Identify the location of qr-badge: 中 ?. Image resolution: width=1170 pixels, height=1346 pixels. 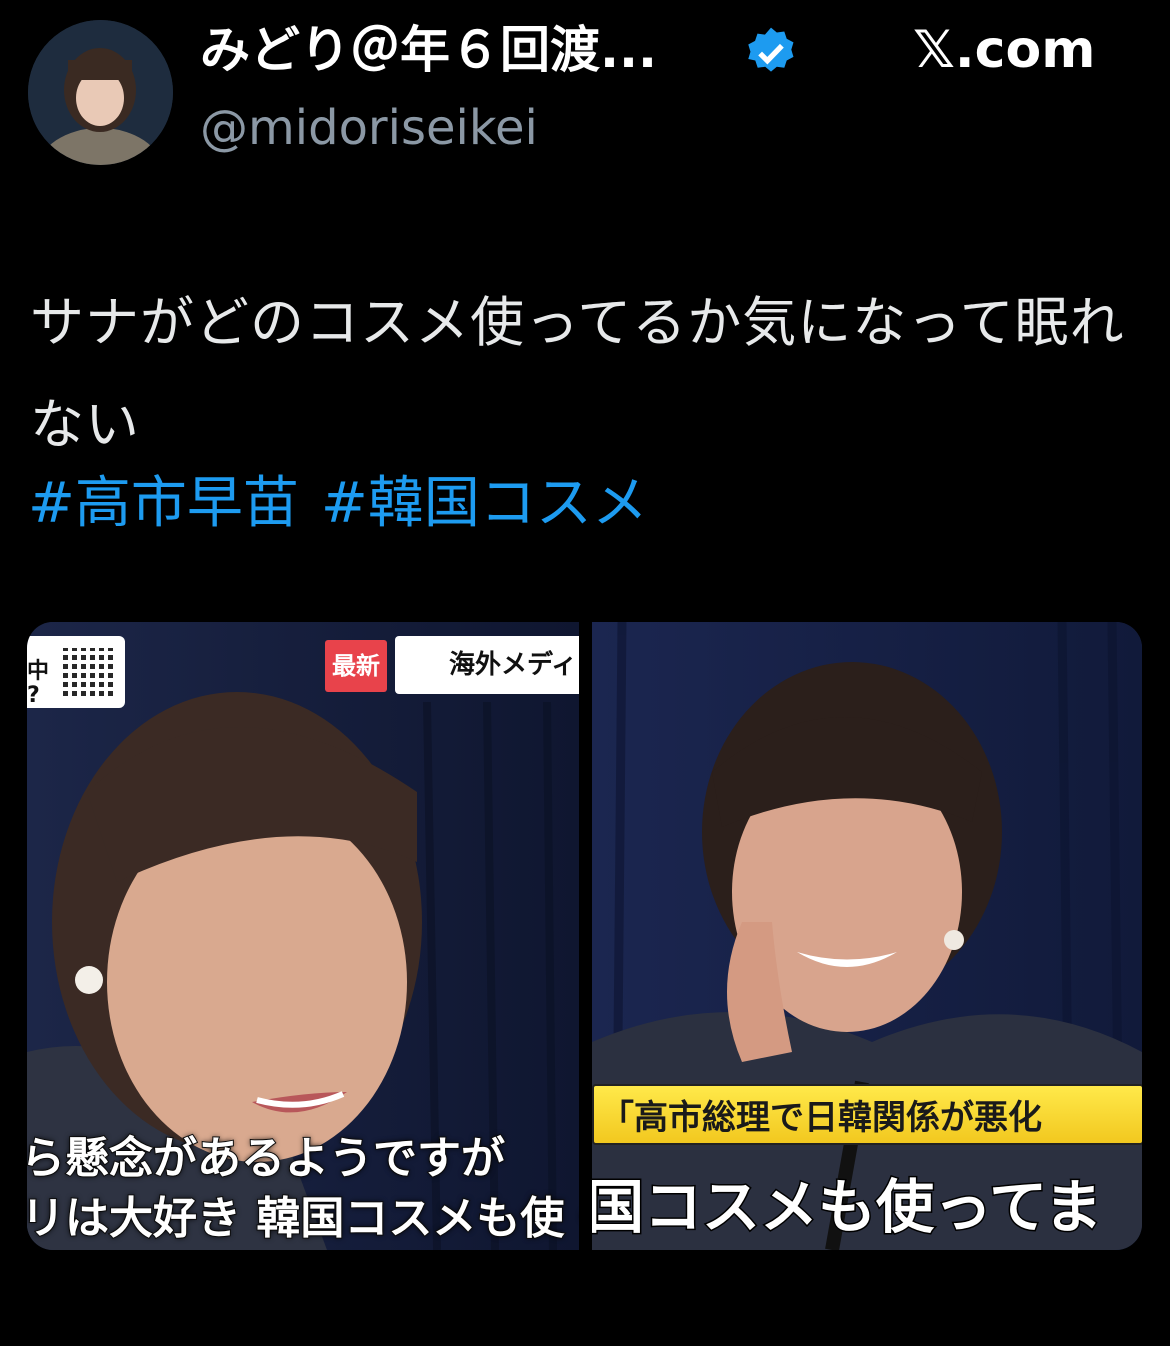
(76, 672).